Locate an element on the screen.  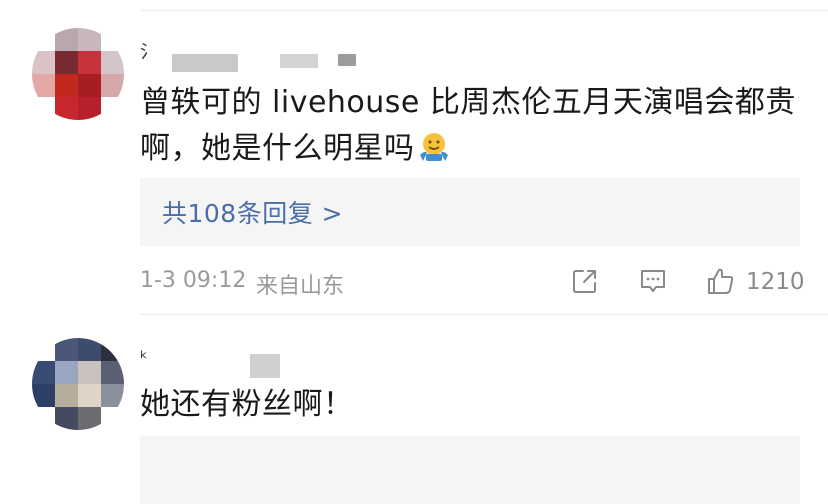
replies-box: 共108条回复 > is located at coordinates (470, 212).